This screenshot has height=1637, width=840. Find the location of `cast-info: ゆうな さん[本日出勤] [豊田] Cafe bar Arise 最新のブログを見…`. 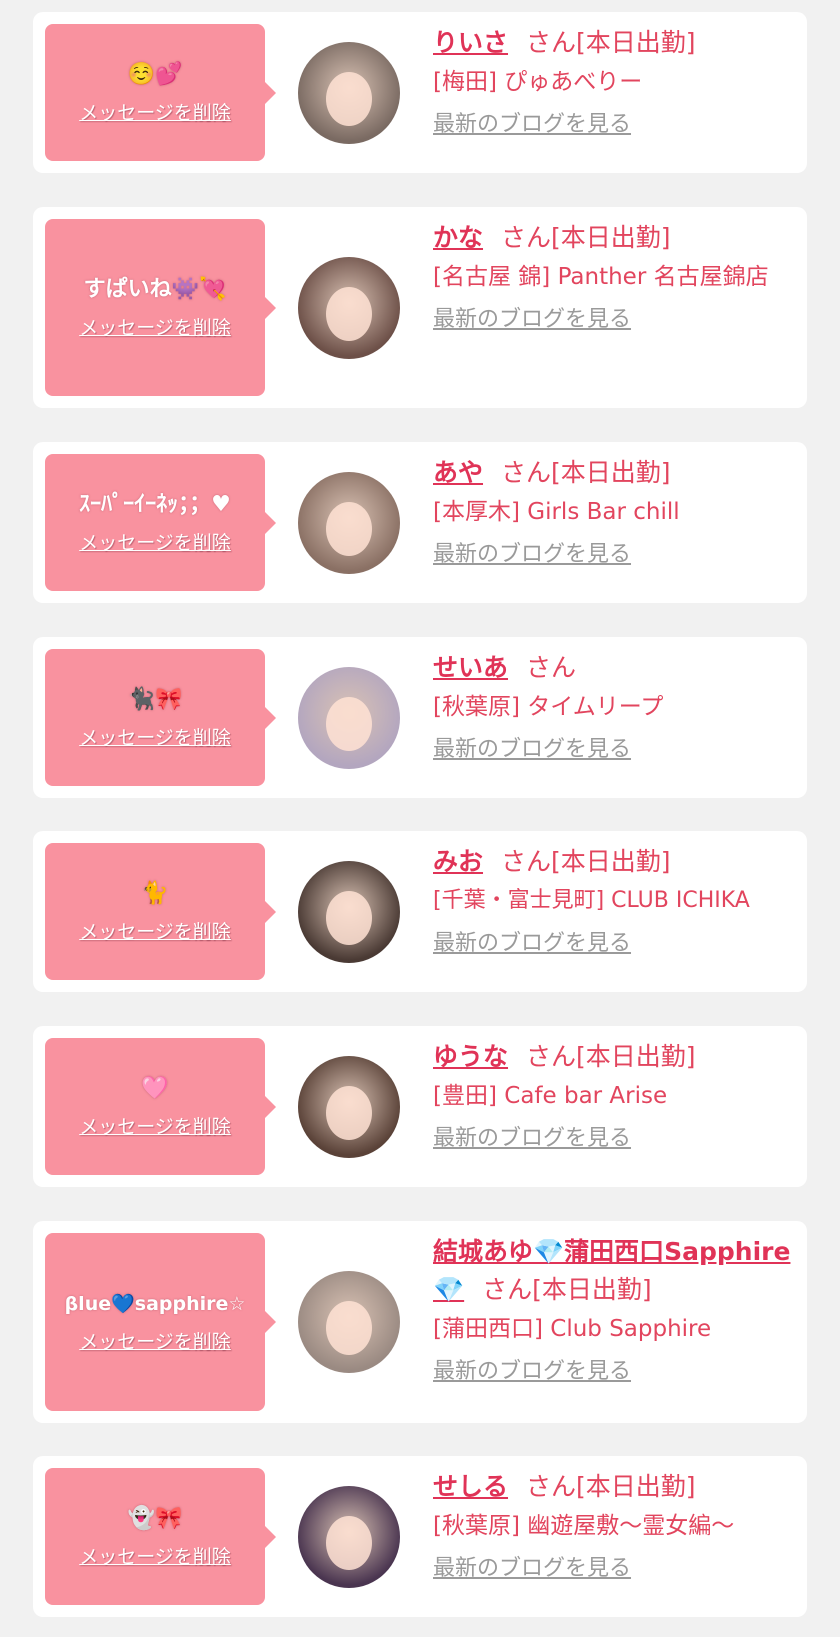

cast-info: ゆうな さん[本日出勤] [豊田] Cafe bar Arise 最新のブログを見… is located at coordinates (613, 1096).